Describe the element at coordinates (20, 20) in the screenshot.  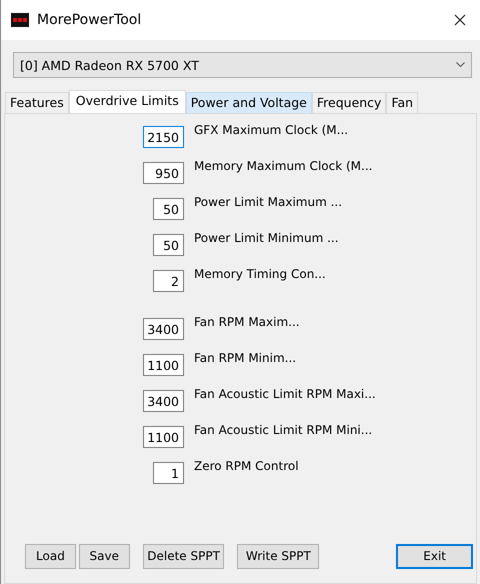
I see `app-logo-icon` at that location.